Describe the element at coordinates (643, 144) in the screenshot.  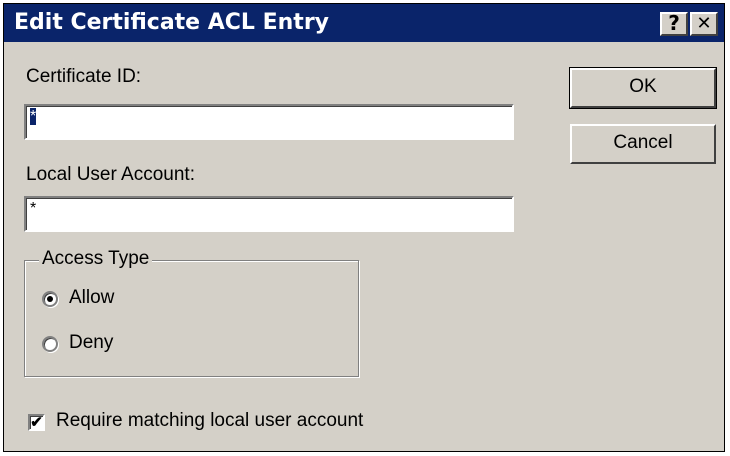
I see `cancel-button: Cancel` at that location.